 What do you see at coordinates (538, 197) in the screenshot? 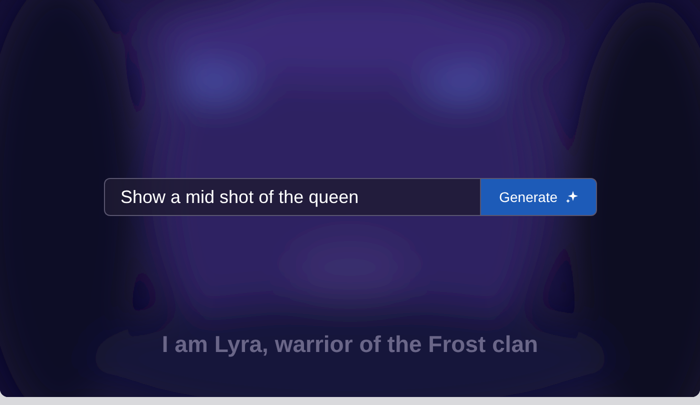
I see `generate-button: Generate` at bounding box center [538, 197].